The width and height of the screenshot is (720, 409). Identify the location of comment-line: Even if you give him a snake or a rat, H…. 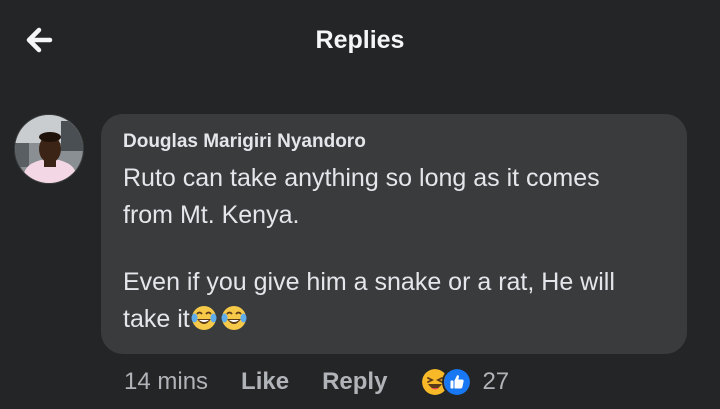
(369, 282).